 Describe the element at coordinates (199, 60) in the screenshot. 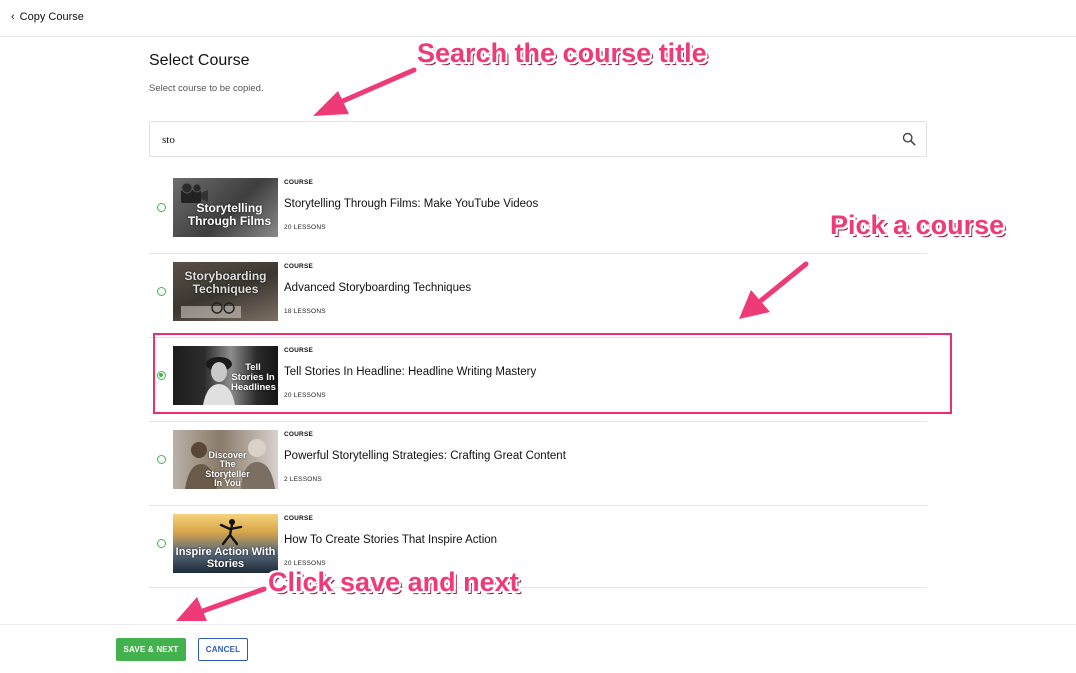

I see `page-title: Select Course` at that location.